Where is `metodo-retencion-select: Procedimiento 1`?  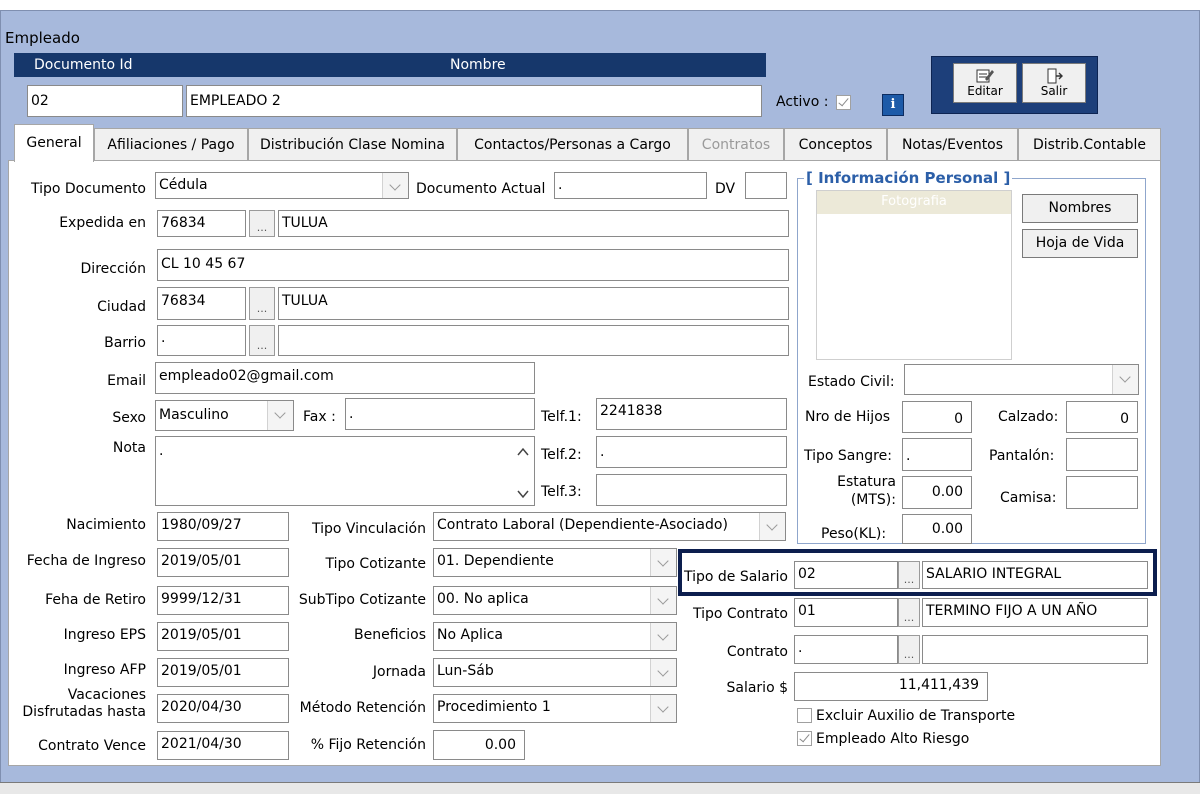 metodo-retencion-select: Procedimiento 1 is located at coordinates (555, 708).